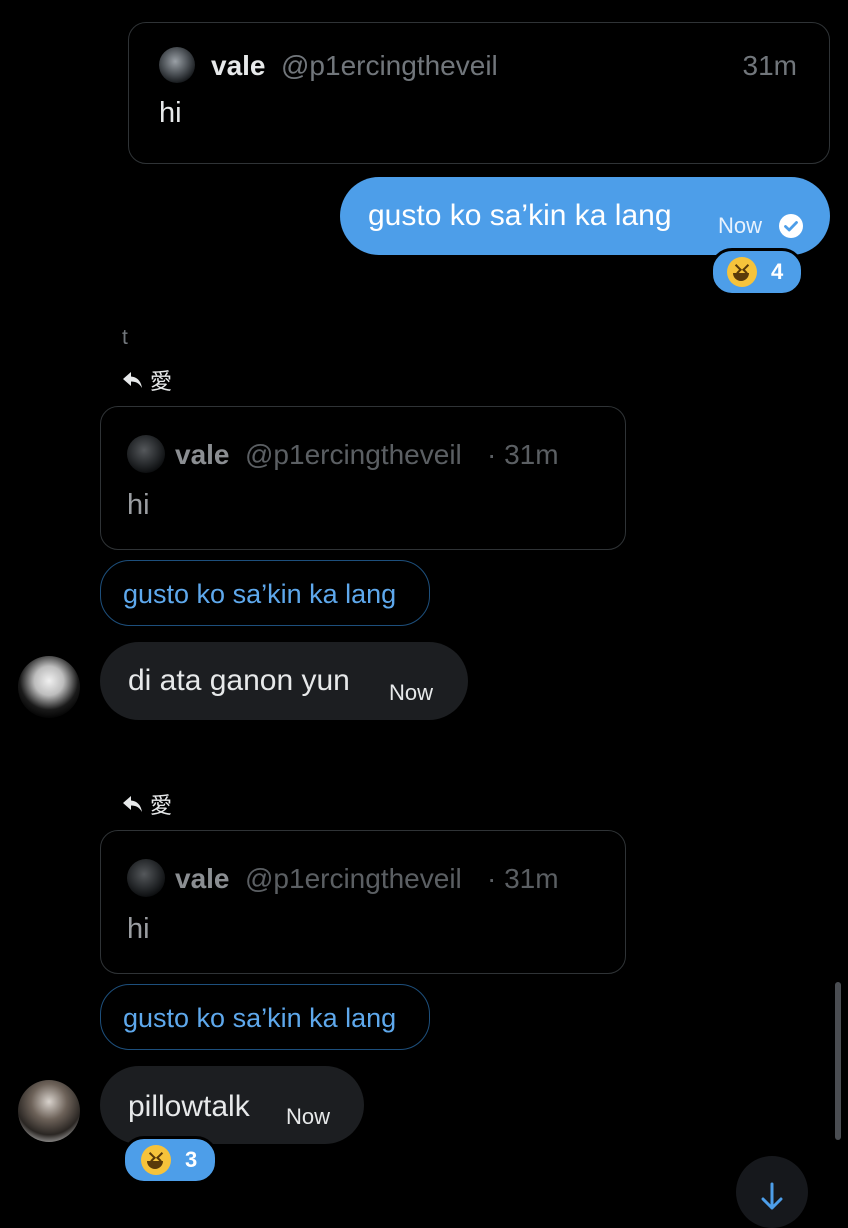  I want to click on sender-name-label: t, so click(125, 337).